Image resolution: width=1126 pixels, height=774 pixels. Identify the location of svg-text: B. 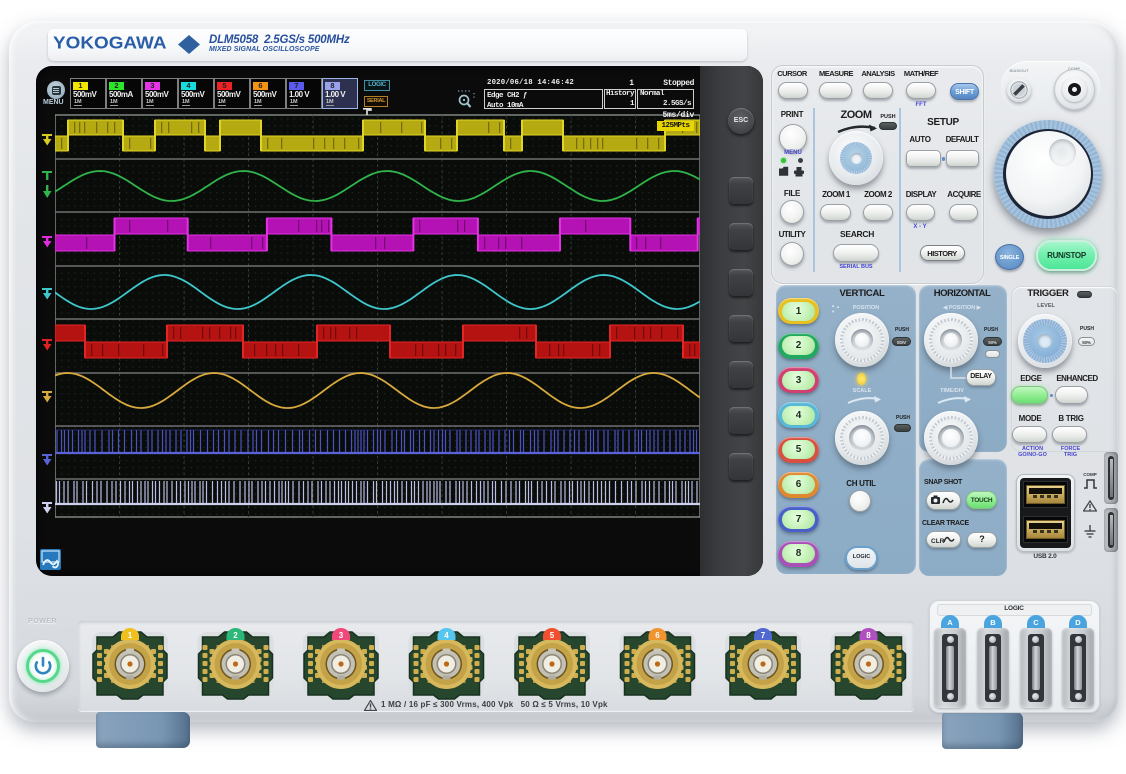
(993, 622).